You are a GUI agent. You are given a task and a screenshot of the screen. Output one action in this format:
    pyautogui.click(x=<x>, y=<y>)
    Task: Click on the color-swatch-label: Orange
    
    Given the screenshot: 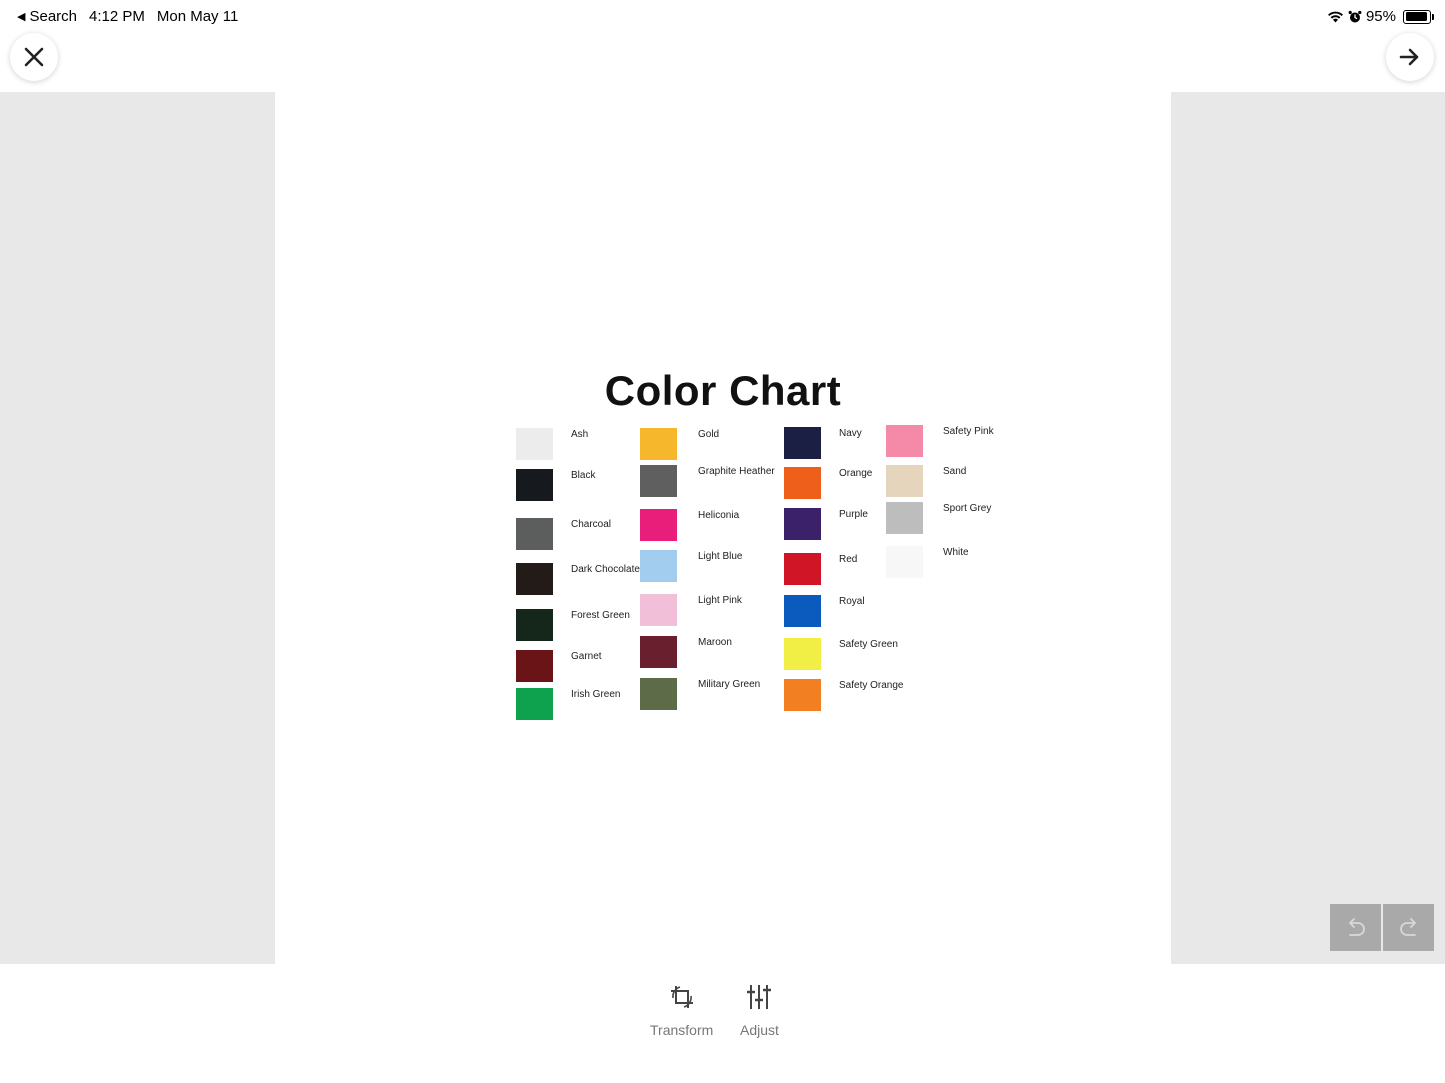 What is the action you would take?
    pyautogui.click(x=856, y=473)
    